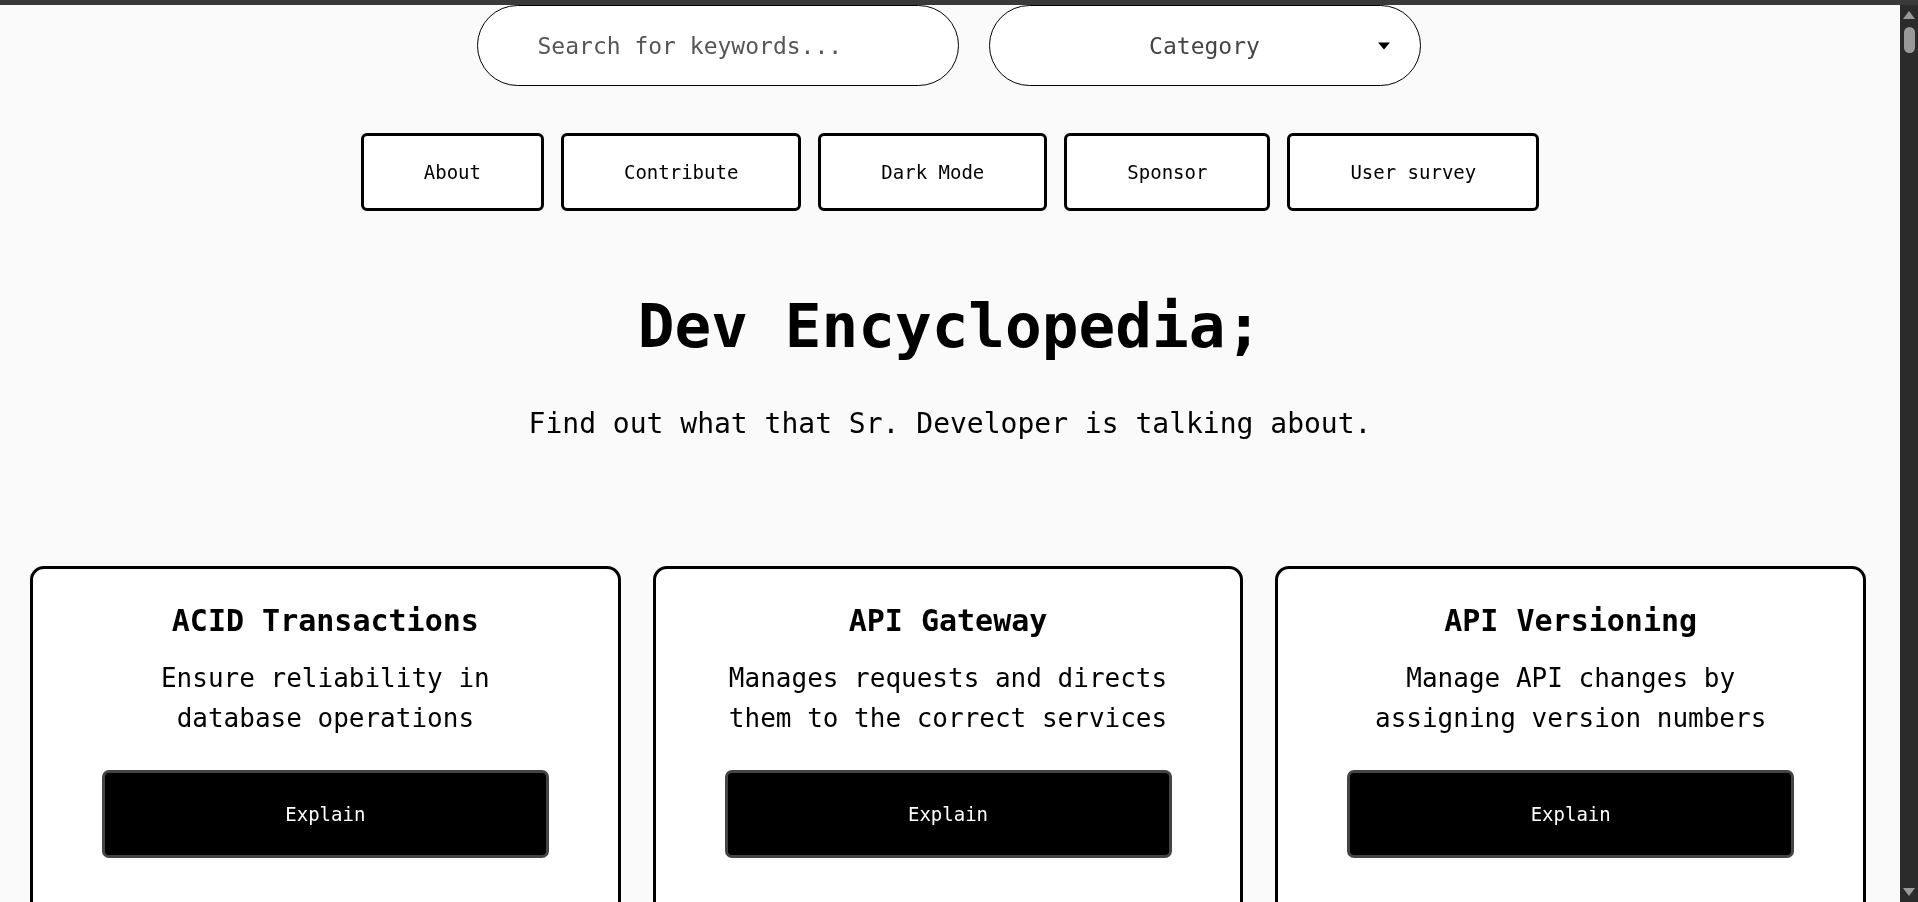  Describe the element at coordinates (1909, 40) in the screenshot. I see `scrollbar-thumb` at that location.